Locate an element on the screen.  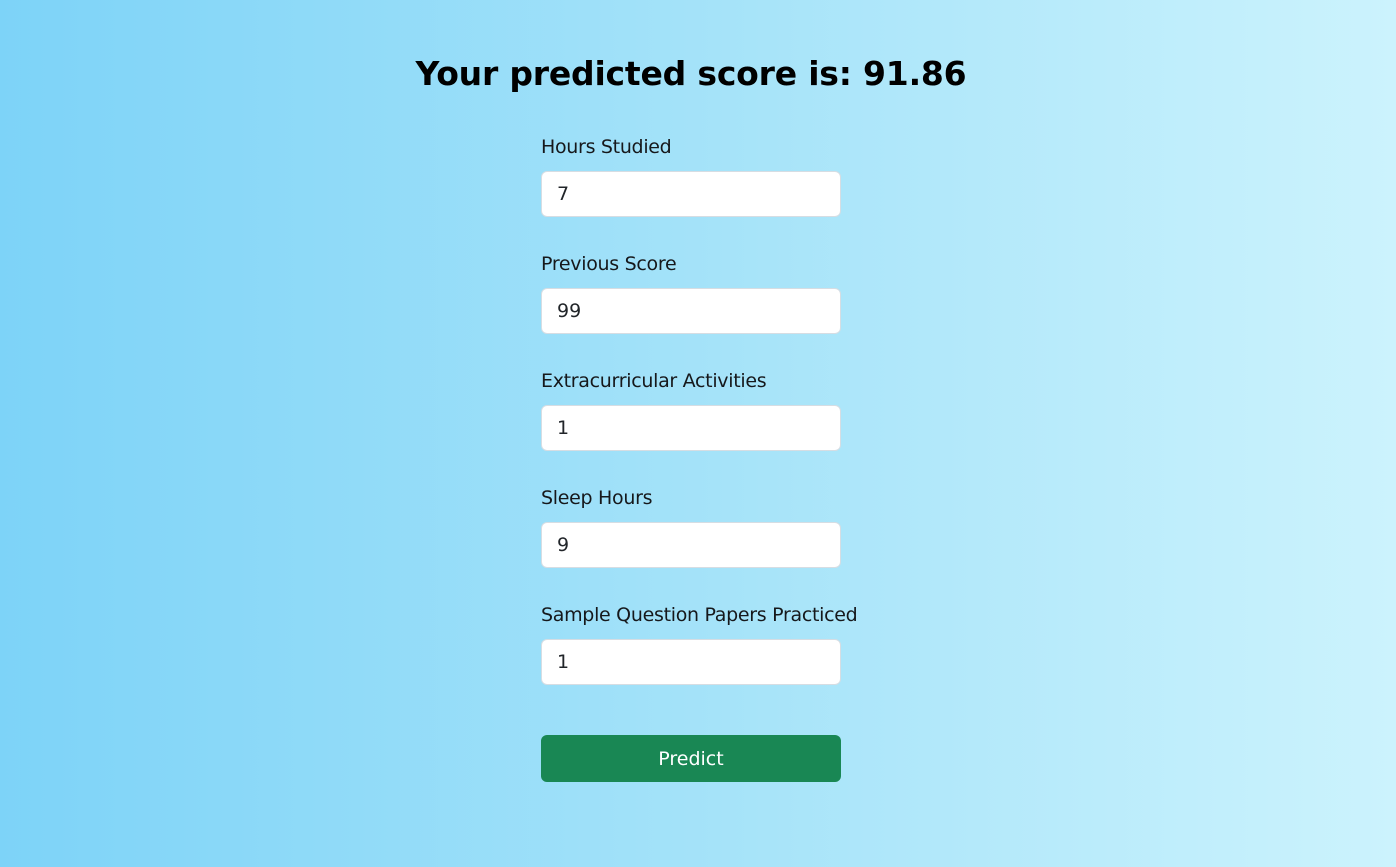
sleep-hours-group: Sleep Hours is located at coordinates (691, 526).